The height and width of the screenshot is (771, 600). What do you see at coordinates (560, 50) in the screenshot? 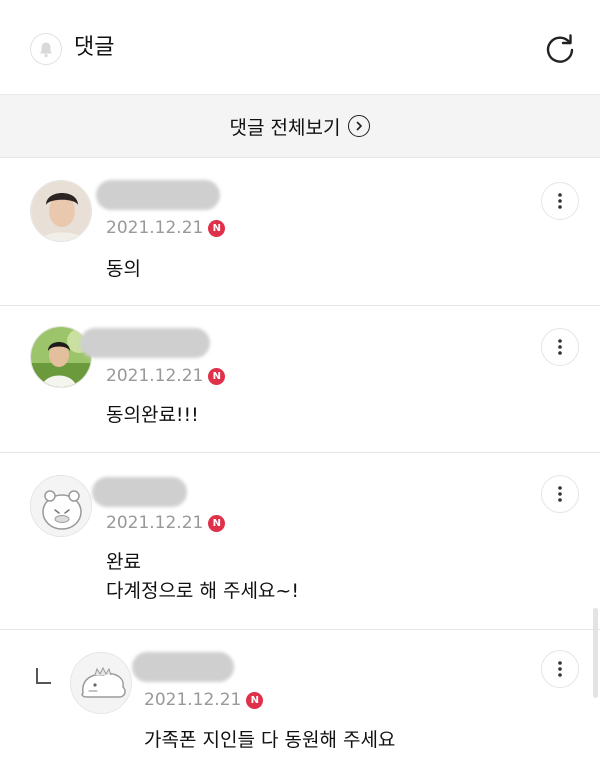
I see `refresh-icon` at bounding box center [560, 50].